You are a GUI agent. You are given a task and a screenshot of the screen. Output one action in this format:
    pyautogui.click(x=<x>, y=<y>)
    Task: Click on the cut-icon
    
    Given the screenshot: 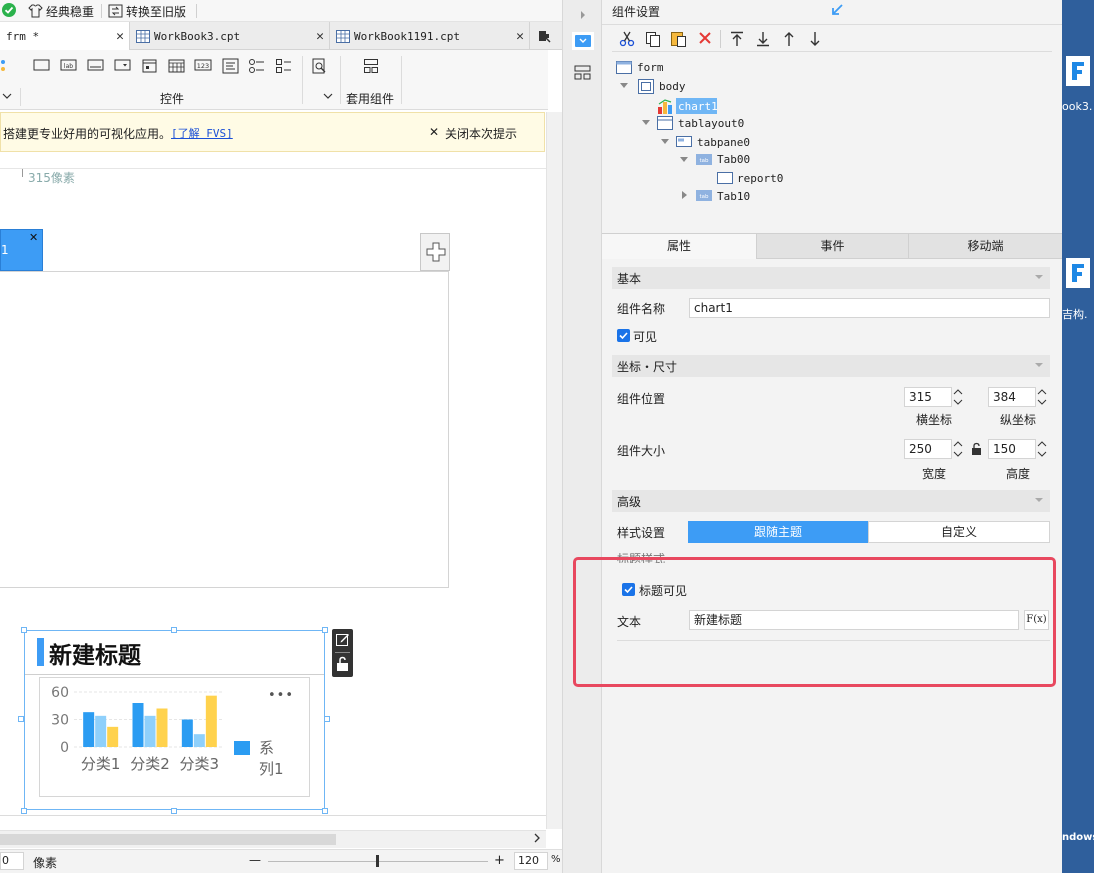 What is the action you would take?
    pyautogui.click(x=627, y=39)
    